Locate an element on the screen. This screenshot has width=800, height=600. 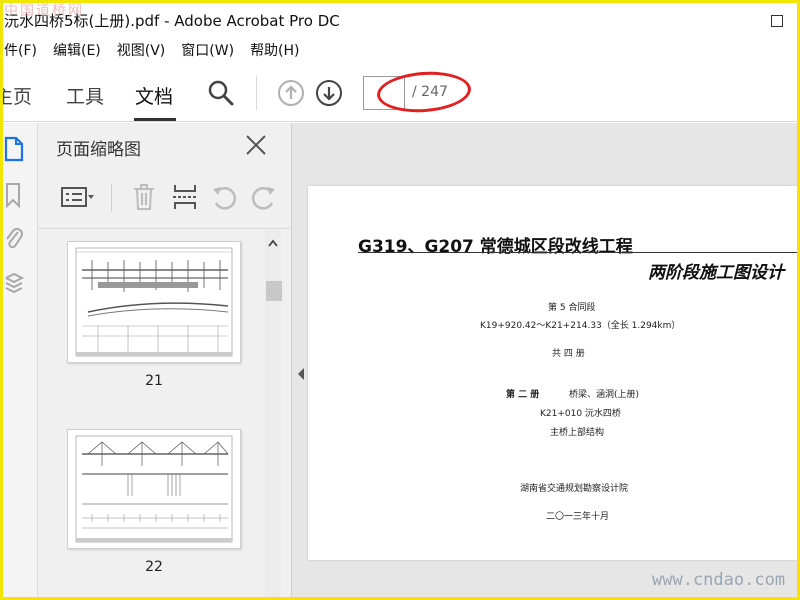
insert-page-button is located at coordinates (185, 197).